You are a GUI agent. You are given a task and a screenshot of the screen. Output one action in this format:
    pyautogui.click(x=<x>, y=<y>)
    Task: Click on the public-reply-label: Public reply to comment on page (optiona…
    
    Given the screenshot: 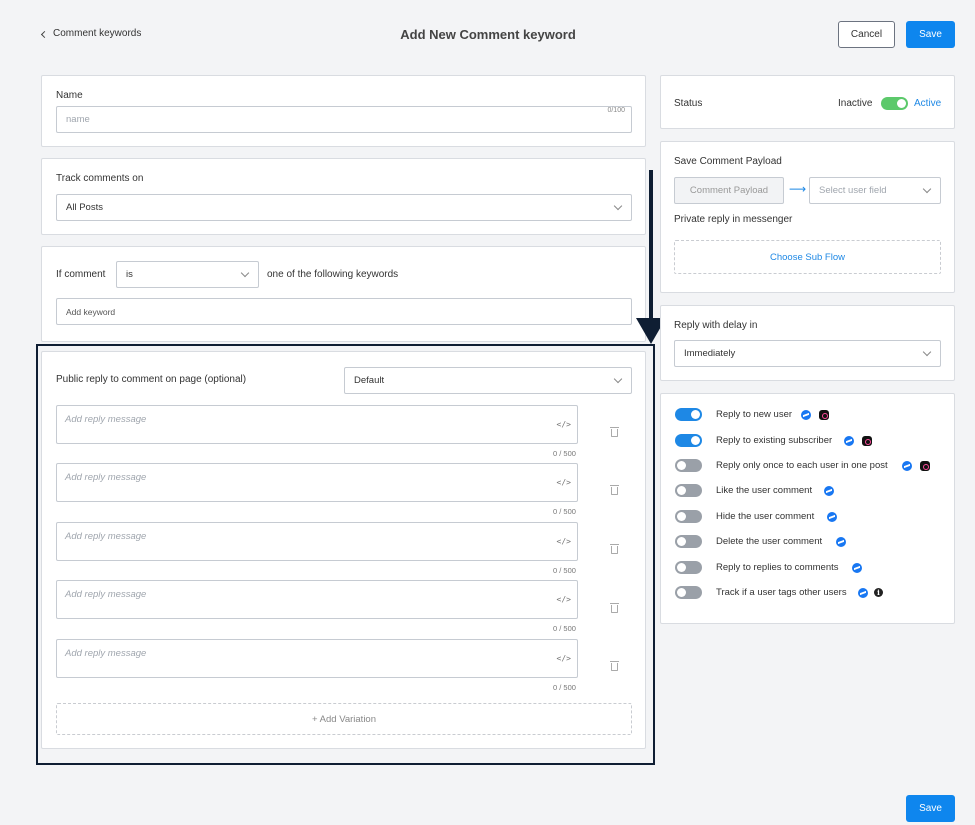 What is the action you would take?
    pyautogui.click(x=151, y=379)
    